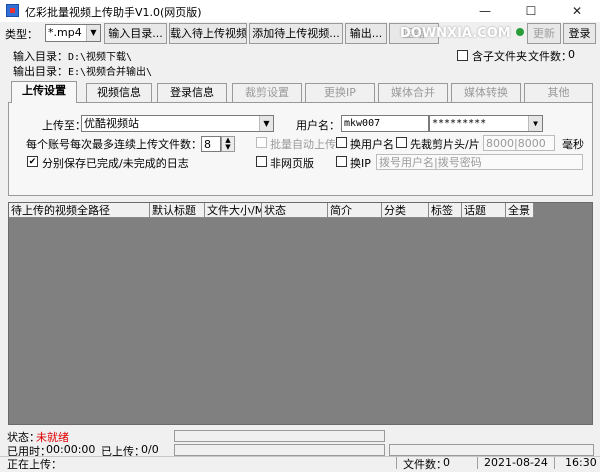 This screenshot has height=472, width=600. What do you see at coordinates (462, 55) in the screenshot?
I see `subfolder-checkbox` at bounding box center [462, 55].